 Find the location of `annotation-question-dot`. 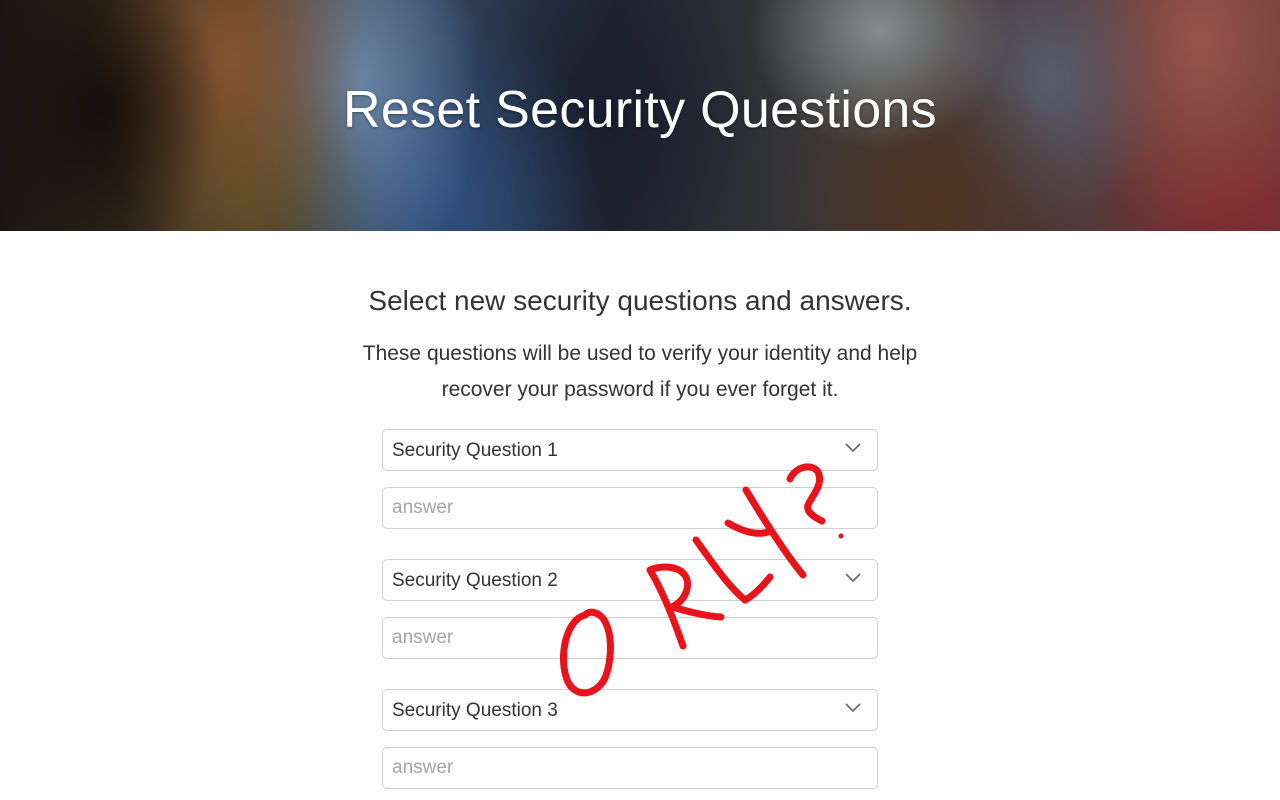

annotation-question-dot is located at coordinates (841, 536).